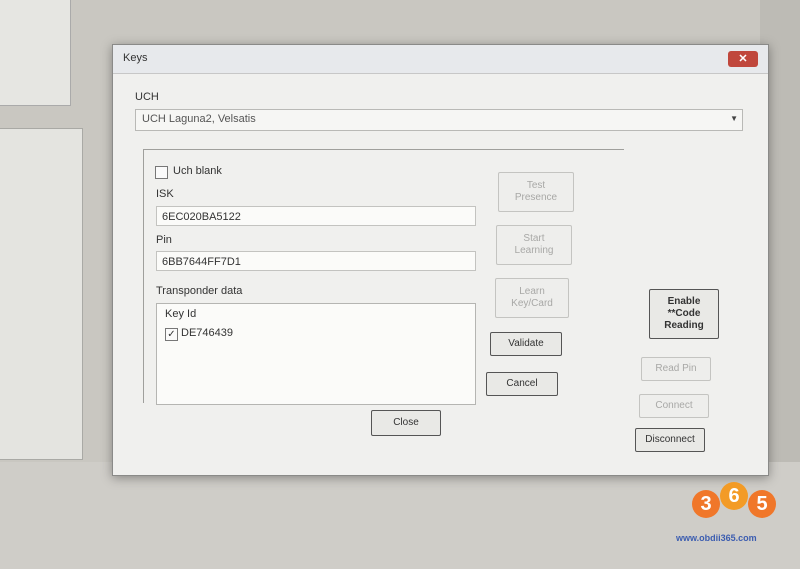 The image size is (800, 569). Describe the element at coordinates (762, 504) in the screenshot. I see `logo-digit: 5` at that location.